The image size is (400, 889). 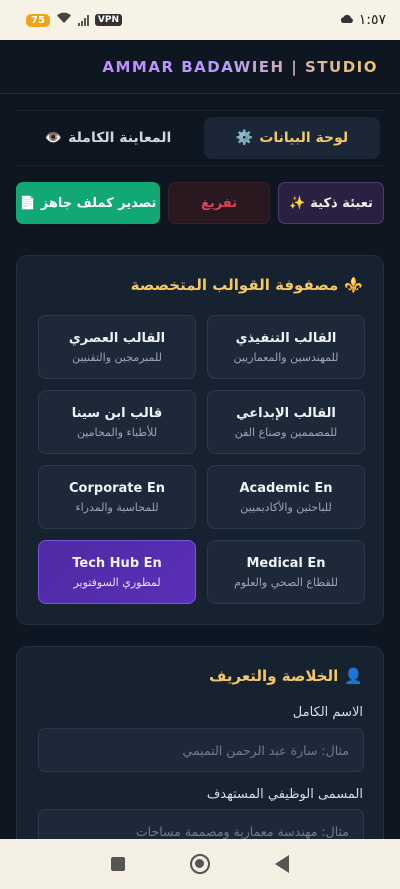 I want to click on template-title: القالب التنفيذي, so click(x=286, y=338).